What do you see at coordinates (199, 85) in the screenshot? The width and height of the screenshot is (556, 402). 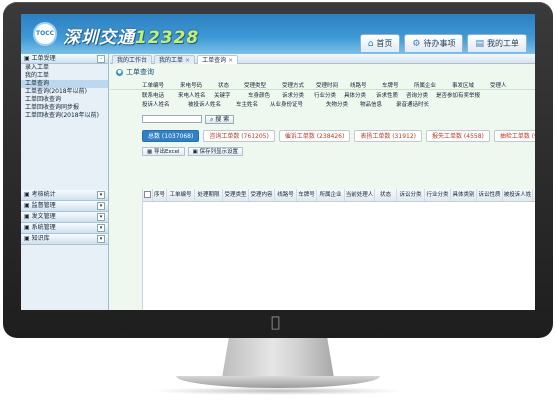 I see `filter-label: 来电号码` at bounding box center [199, 85].